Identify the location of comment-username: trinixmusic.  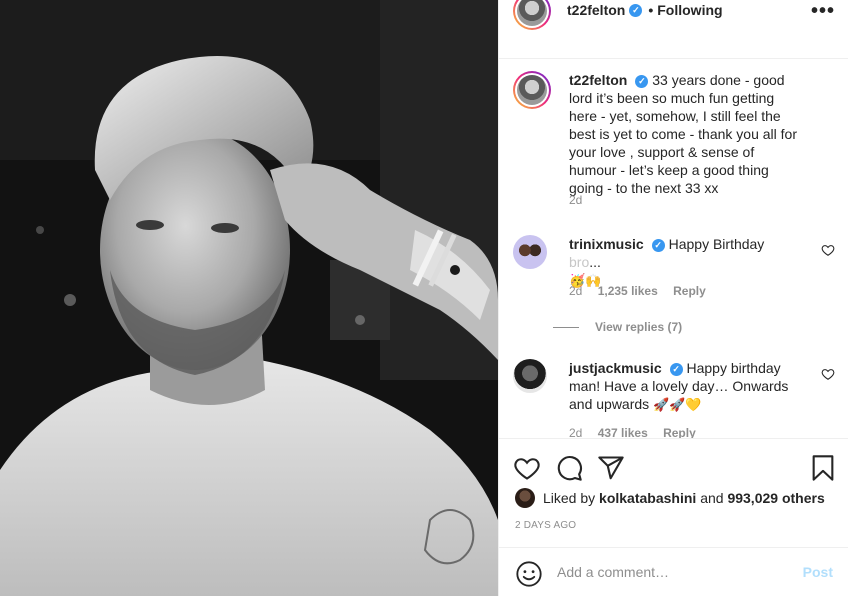
(606, 244).